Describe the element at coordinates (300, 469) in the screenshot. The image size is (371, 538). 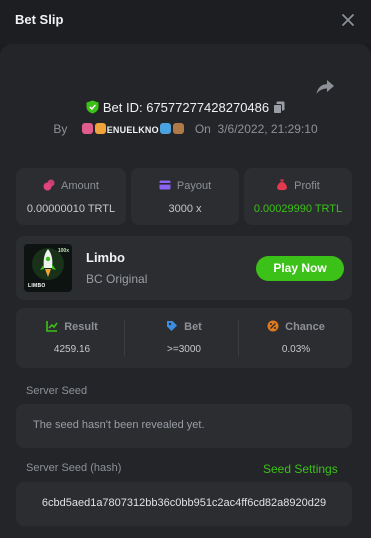
I see `seed-settings-link: Seed Settings` at that location.